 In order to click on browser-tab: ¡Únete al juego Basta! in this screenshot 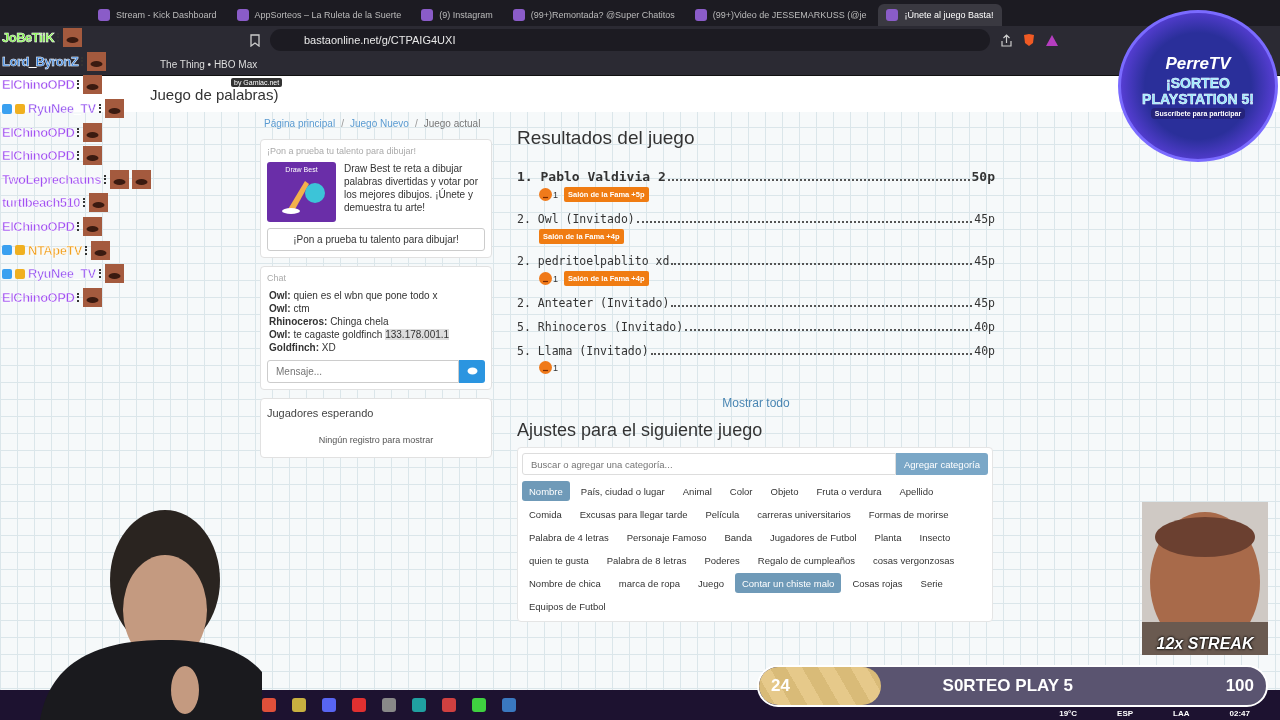, I will do `click(940, 15)`.